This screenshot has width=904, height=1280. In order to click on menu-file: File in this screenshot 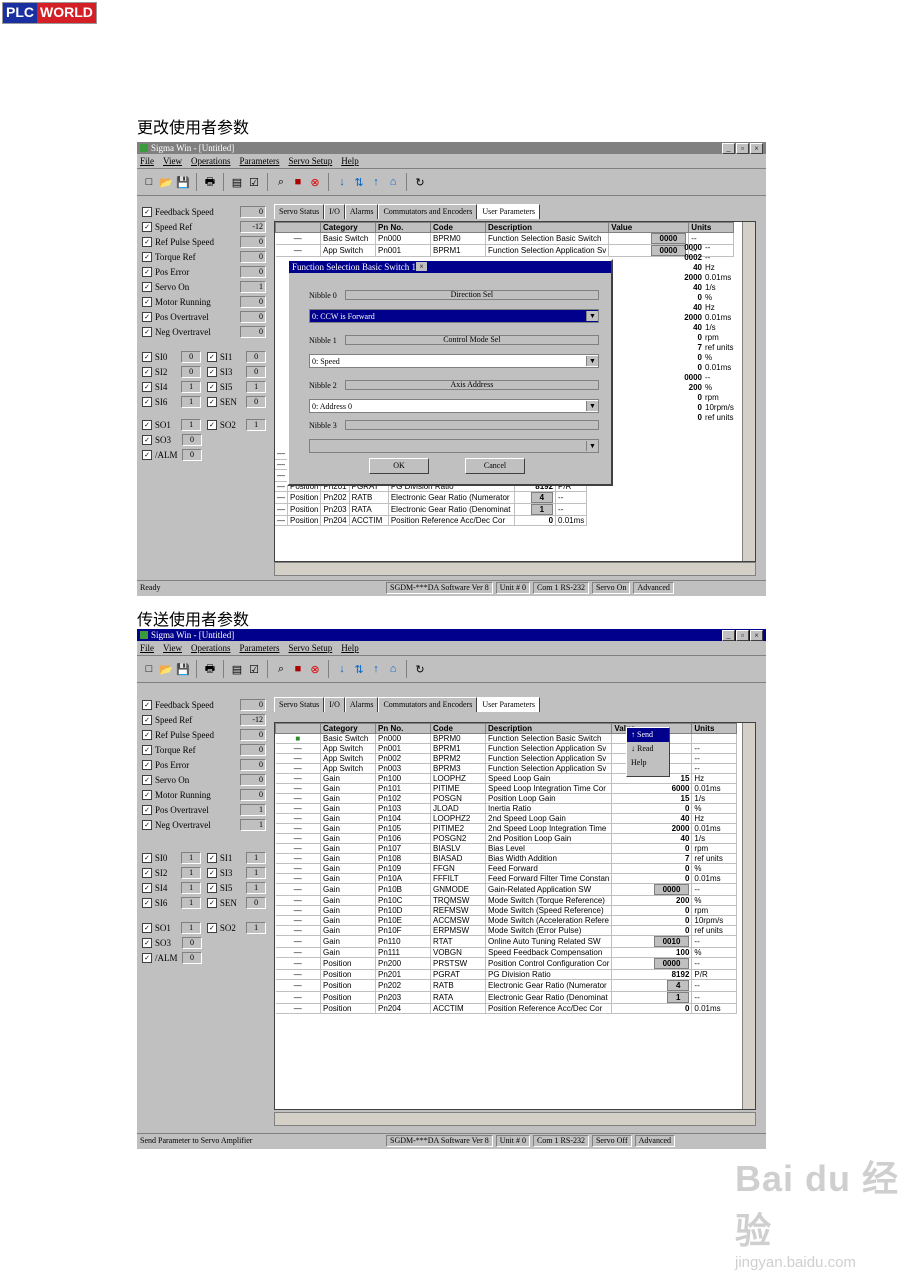, I will do `click(147, 161)`.